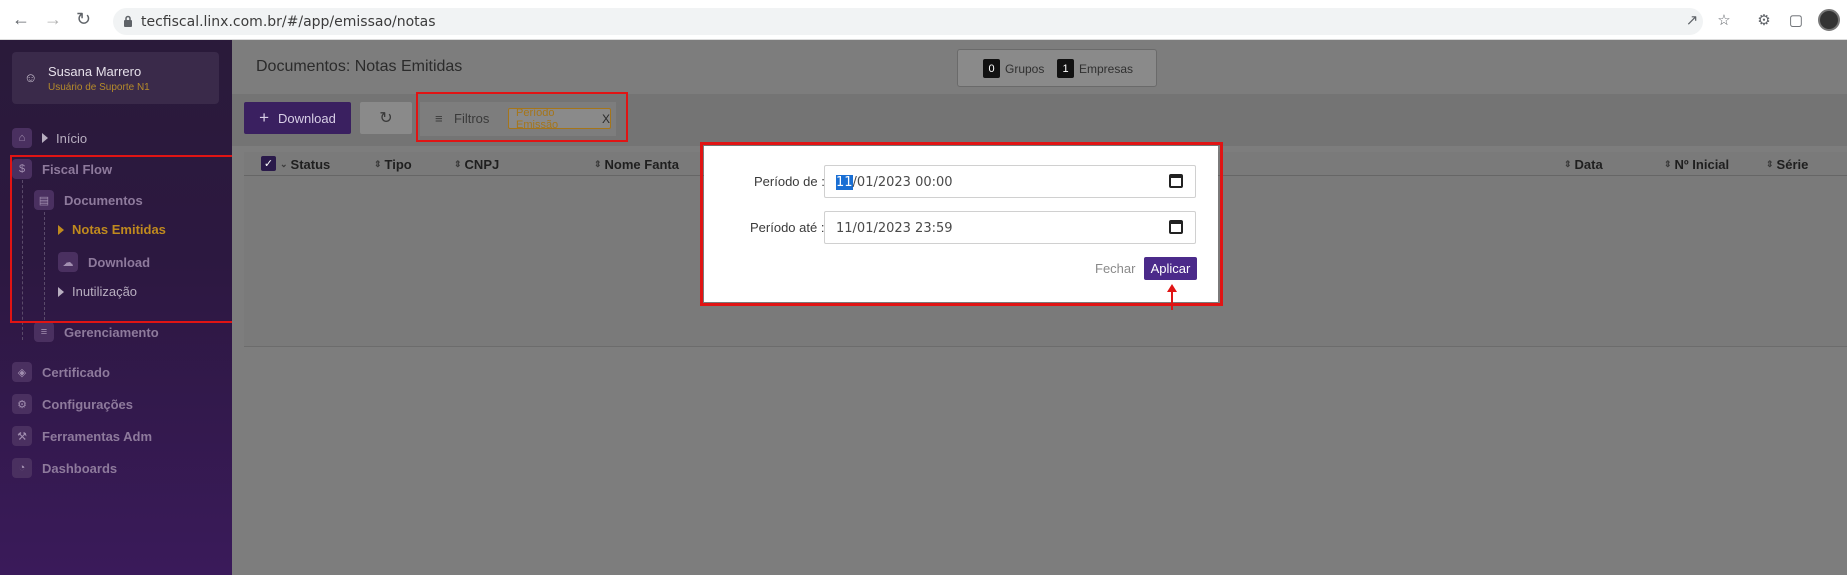 Image resolution: width=1847 pixels, height=575 pixels. Describe the element at coordinates (95, 71) in the screenshot. I see `user-name: Susana Marrero` at that location.